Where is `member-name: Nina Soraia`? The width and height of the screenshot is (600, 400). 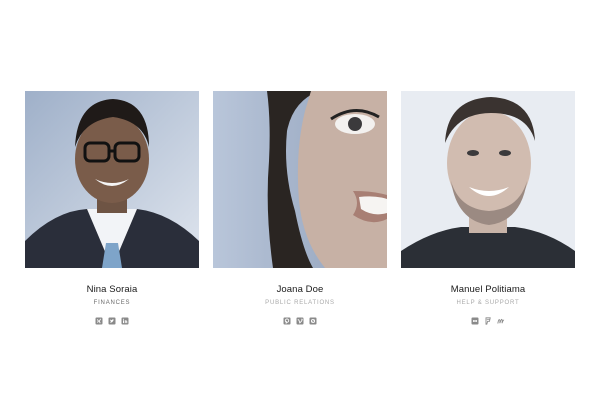 member-name: Nina Soraia is located at coordinates (112, 289).